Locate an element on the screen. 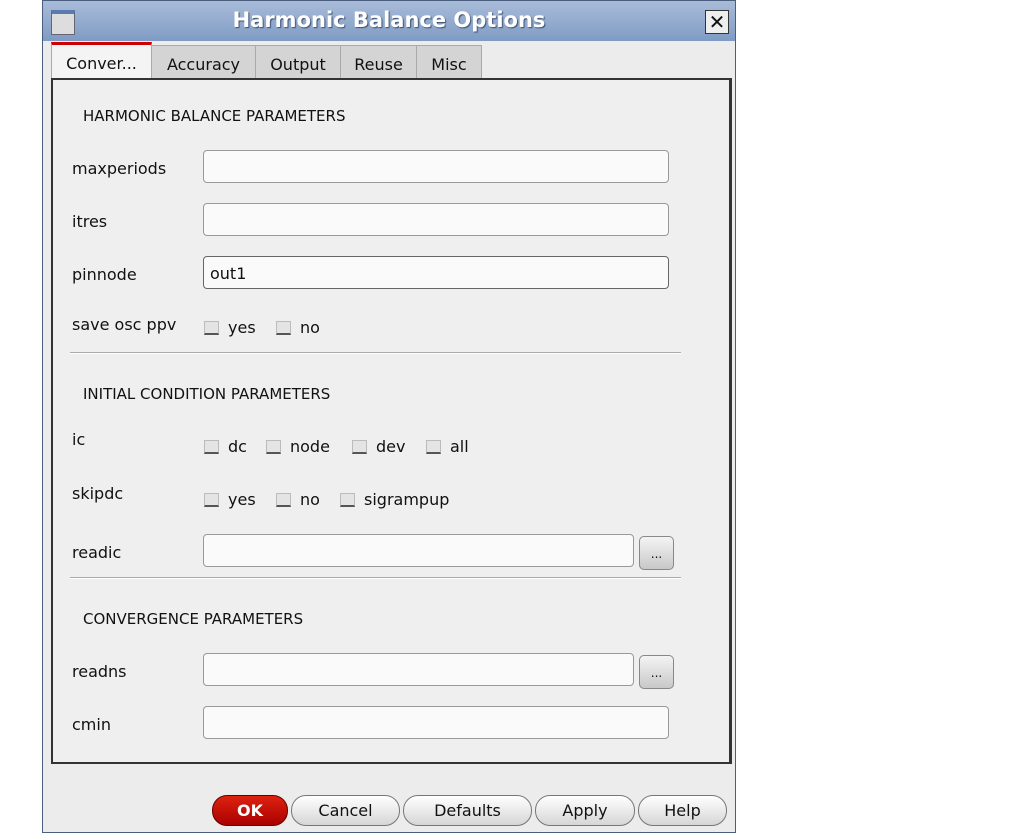  skipdc-no-checkbox: no is located at coordinates (298, 499).